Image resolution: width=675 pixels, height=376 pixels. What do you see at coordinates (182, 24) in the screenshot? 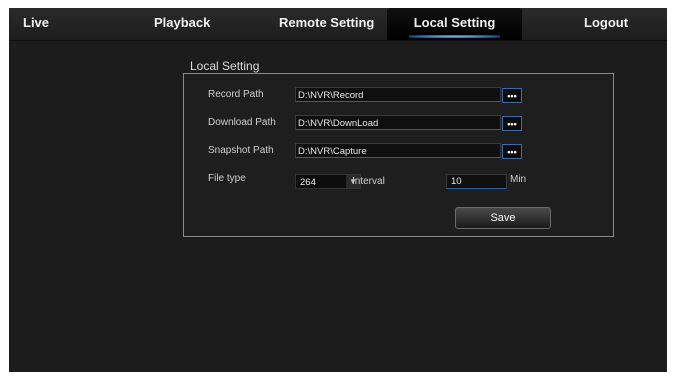
I see `nav-tab-playback: Playback` at bounding box center [182, 24].